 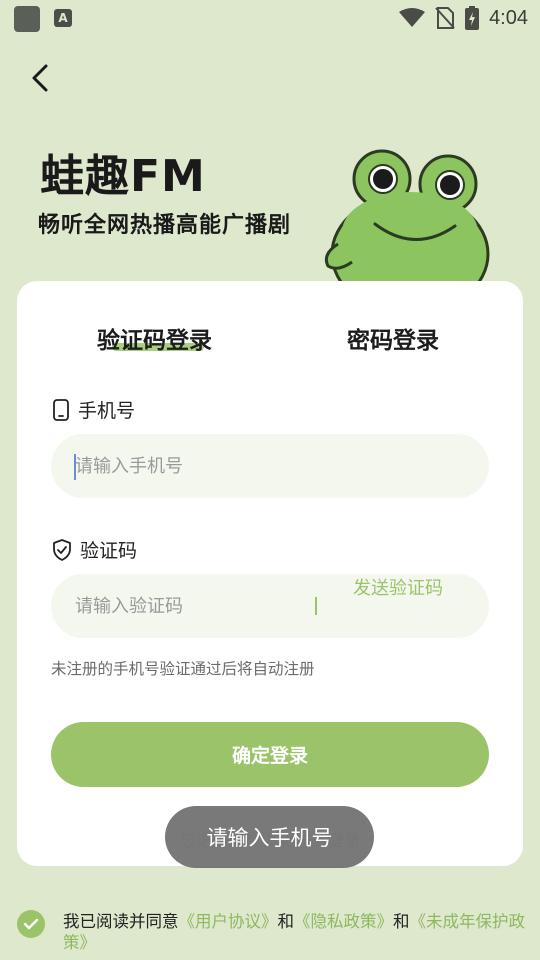 I want to click on phone-icon, so click(x=61, y=409).